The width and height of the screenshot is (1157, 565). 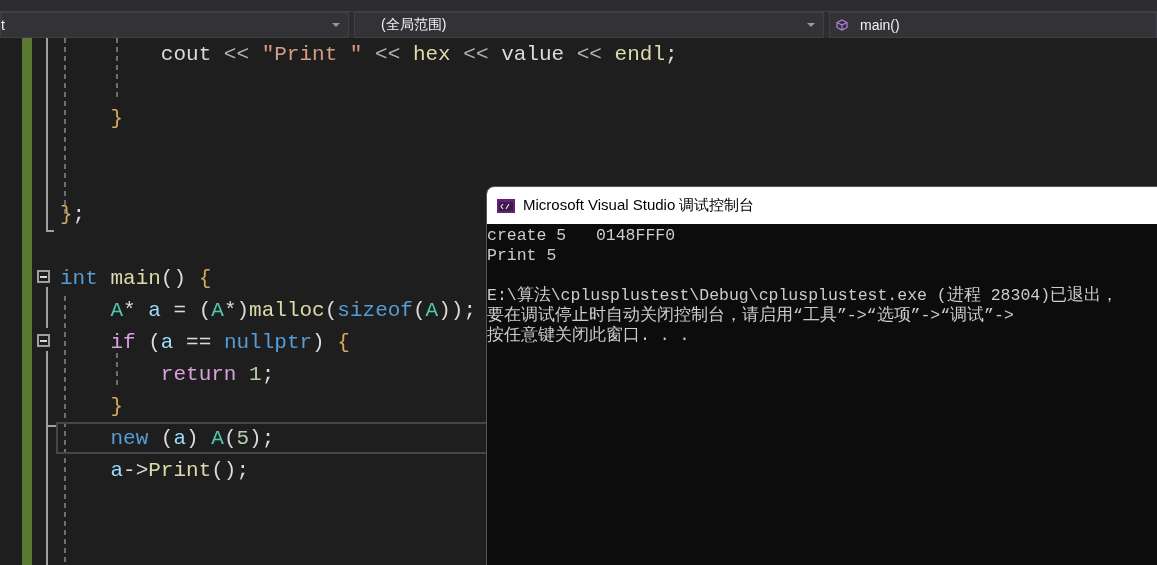 What do you see at coordinates (192, 438) in the screenshot?
I see `code-line: new (a) A(5);` at bounding box center [192, 438].